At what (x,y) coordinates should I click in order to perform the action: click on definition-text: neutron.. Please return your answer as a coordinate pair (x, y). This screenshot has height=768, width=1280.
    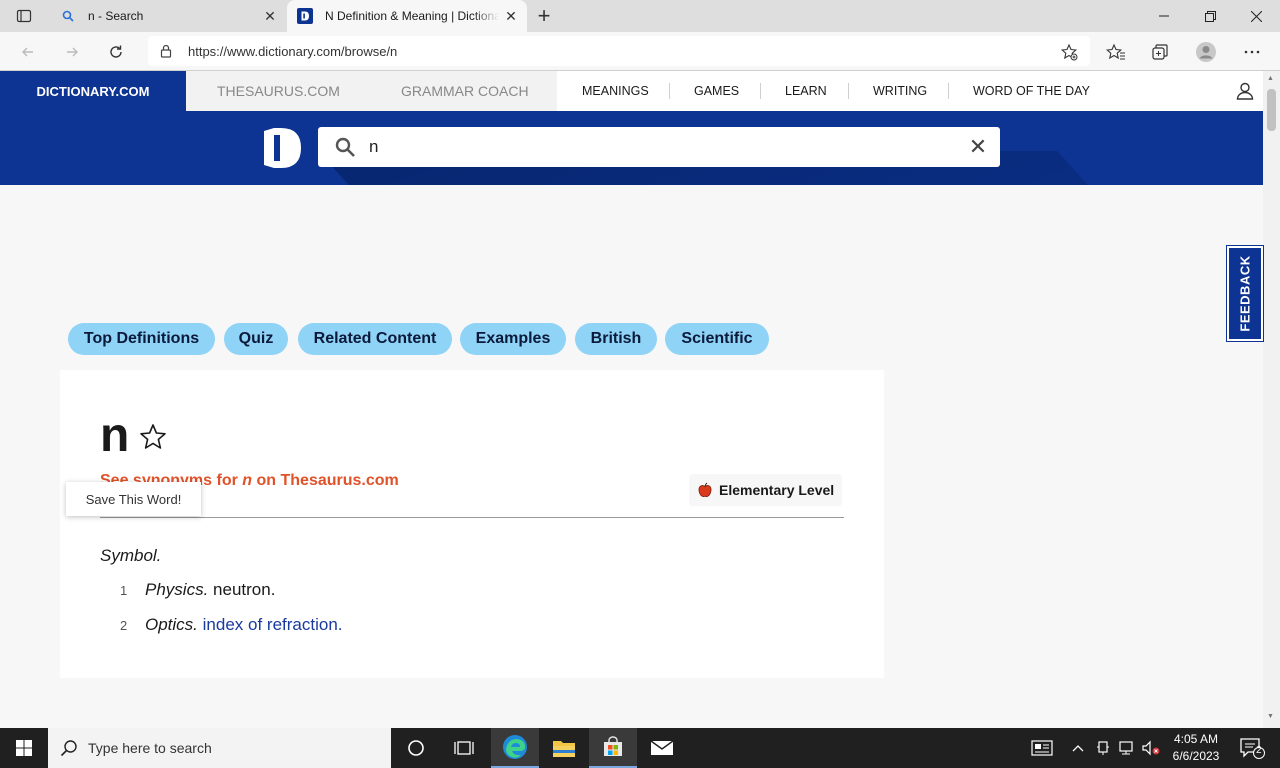
    Looking at the image, I should click on (244, 589).